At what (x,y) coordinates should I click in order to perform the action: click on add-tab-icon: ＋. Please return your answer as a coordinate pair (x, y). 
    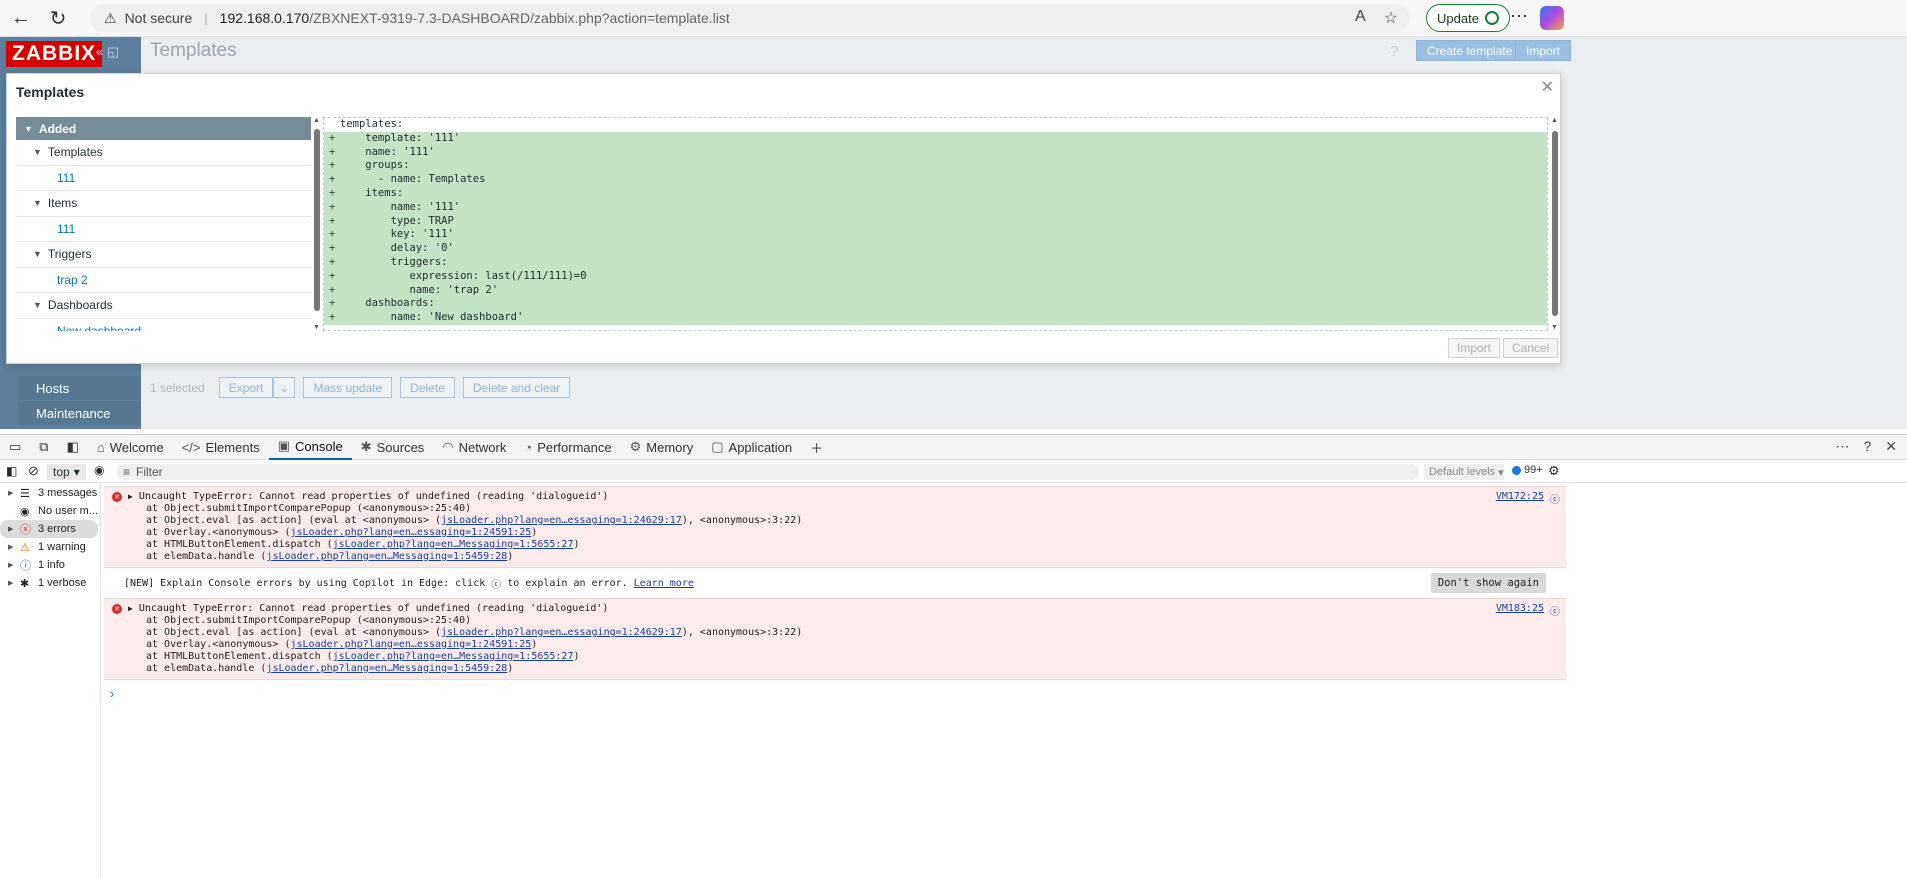
    Looking at the image, I should click on (816, 447).